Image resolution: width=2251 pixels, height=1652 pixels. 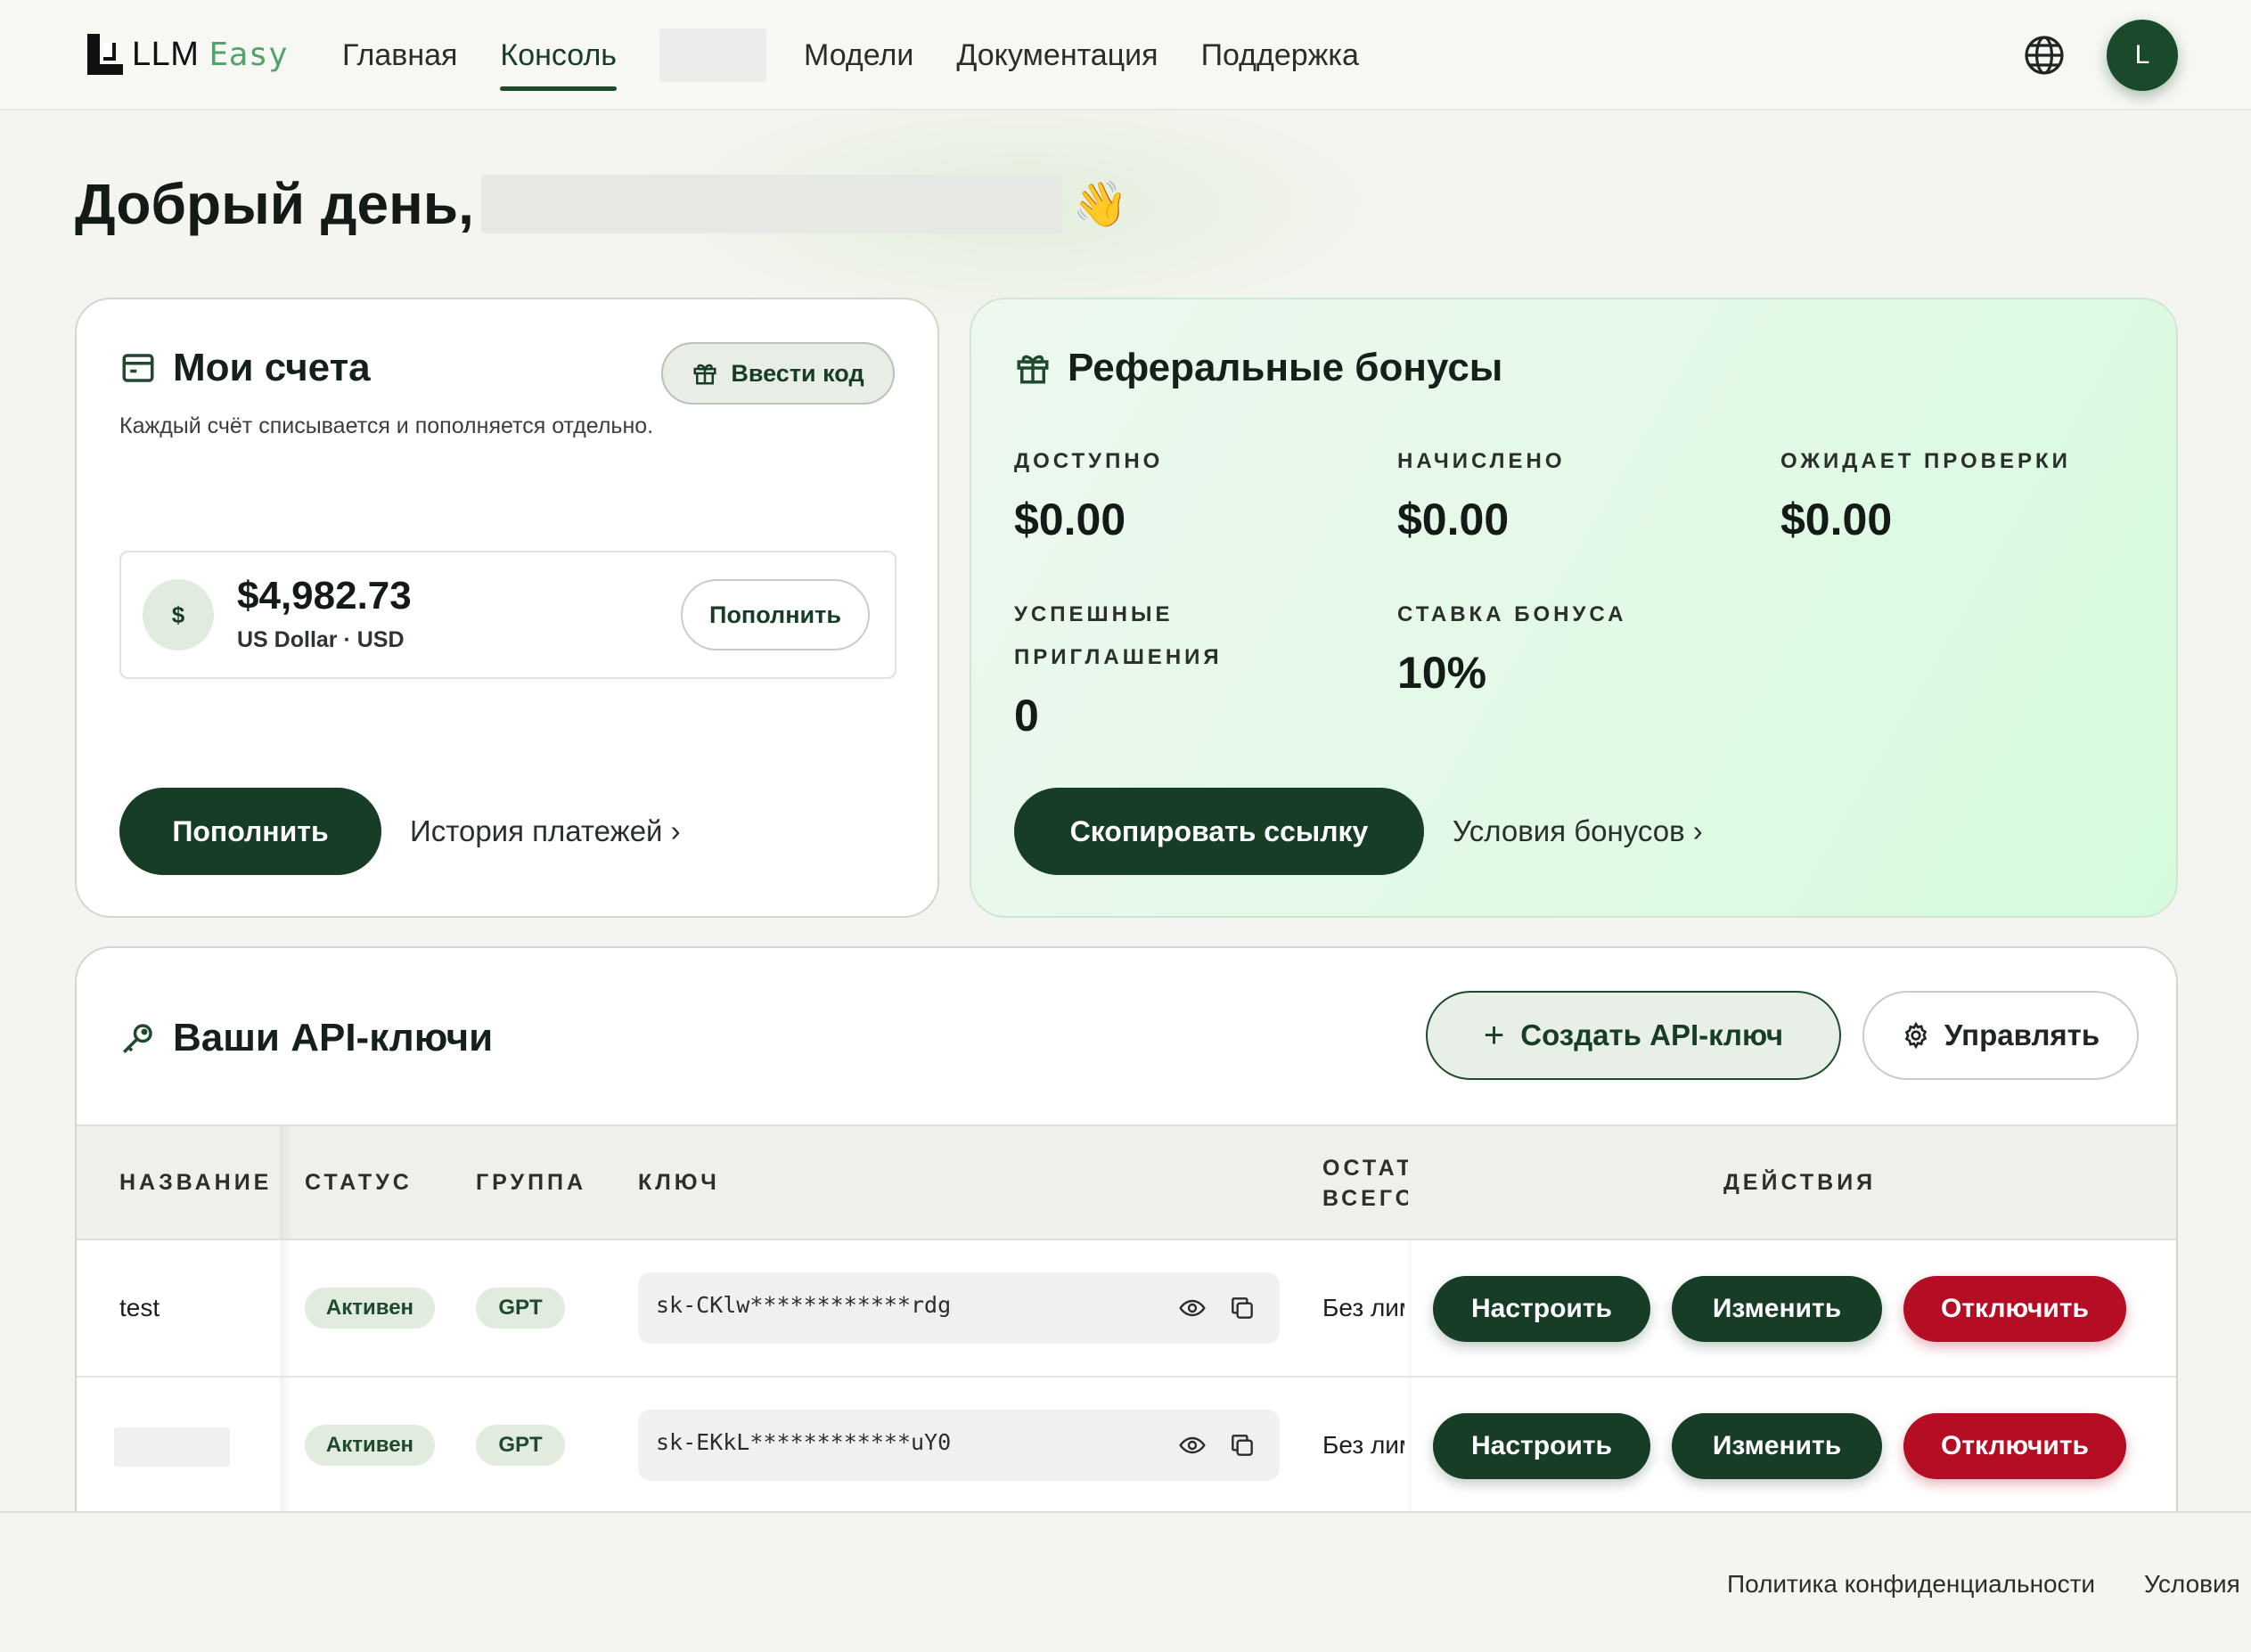 What do you see at coordinates (359, 1183) in the screenshot?
I see `column-status: СТАТУС` at bounding box center [359, 1183].